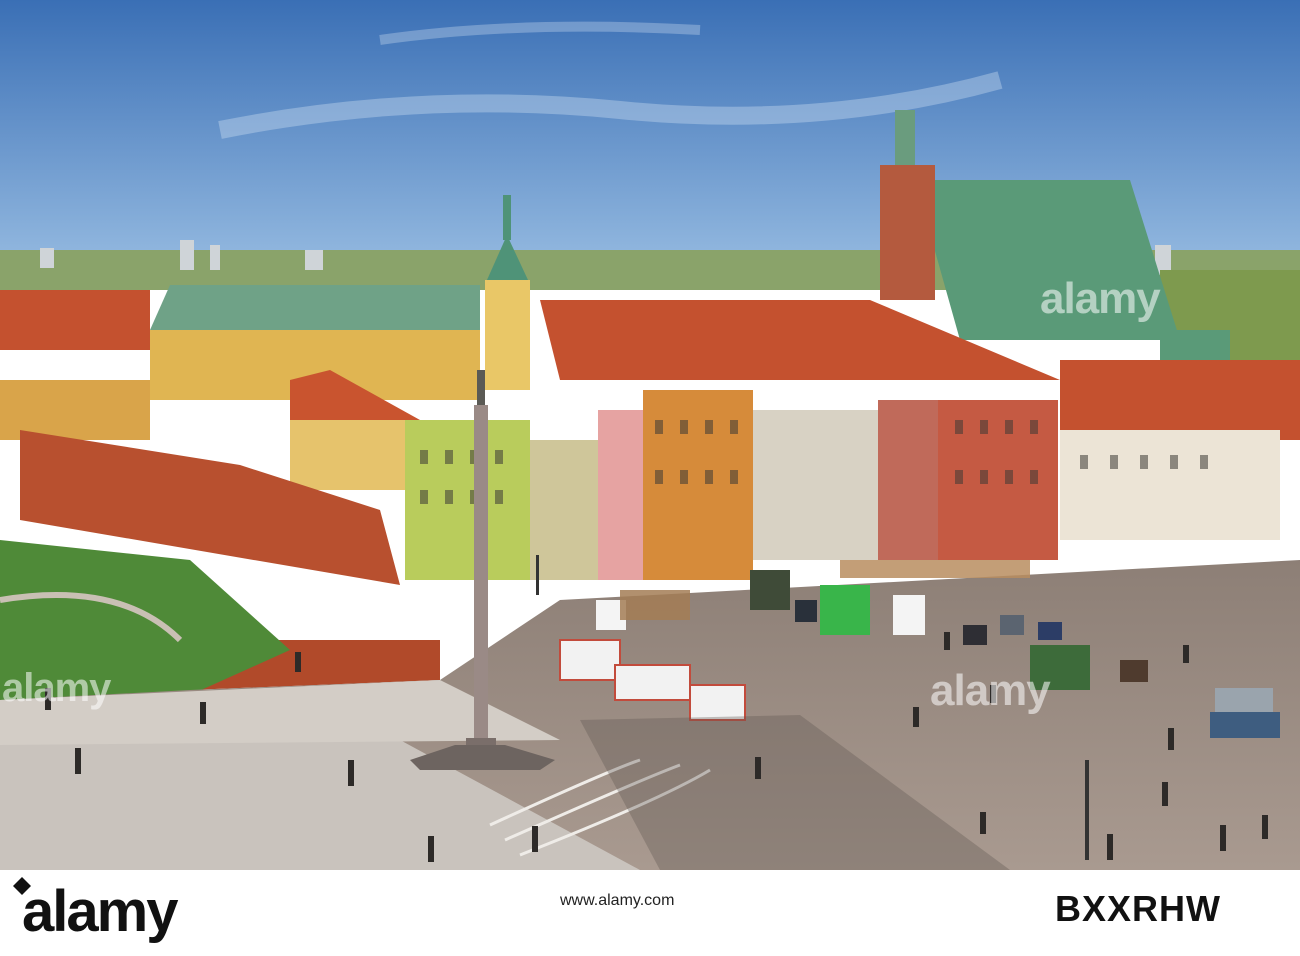  Describe the element at coordinates (590, 660) in the screenshot. I see `tourist-train-car` at that location.